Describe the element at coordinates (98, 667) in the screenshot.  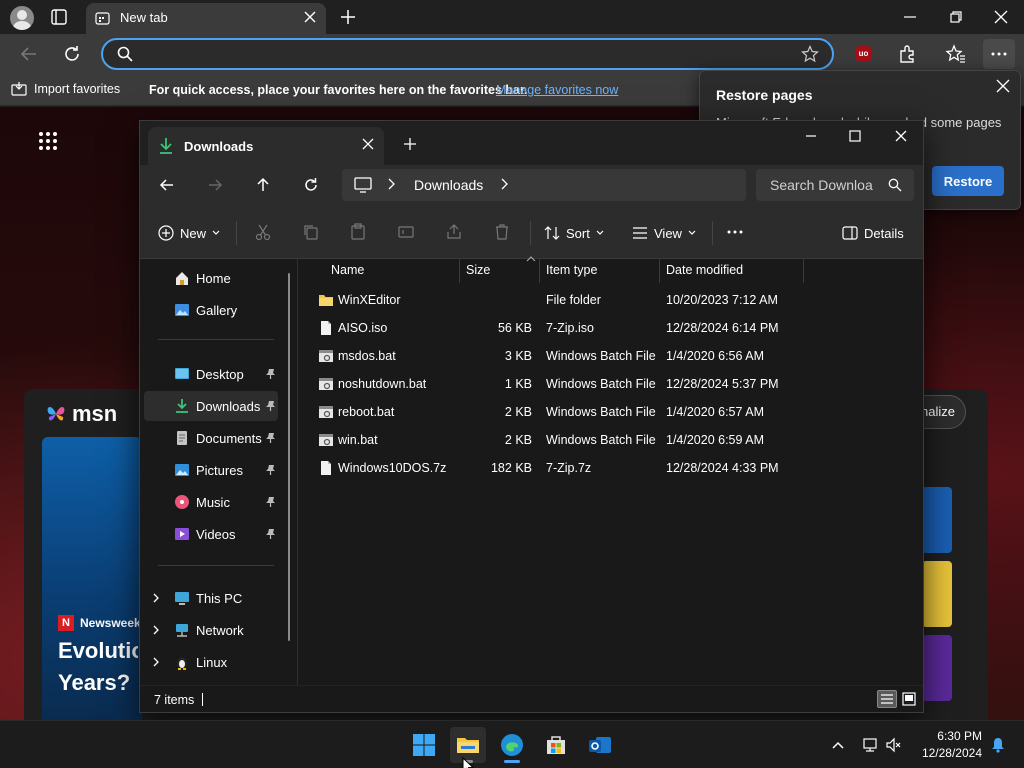
I see `news-title: Evolutio Years?` at that location.